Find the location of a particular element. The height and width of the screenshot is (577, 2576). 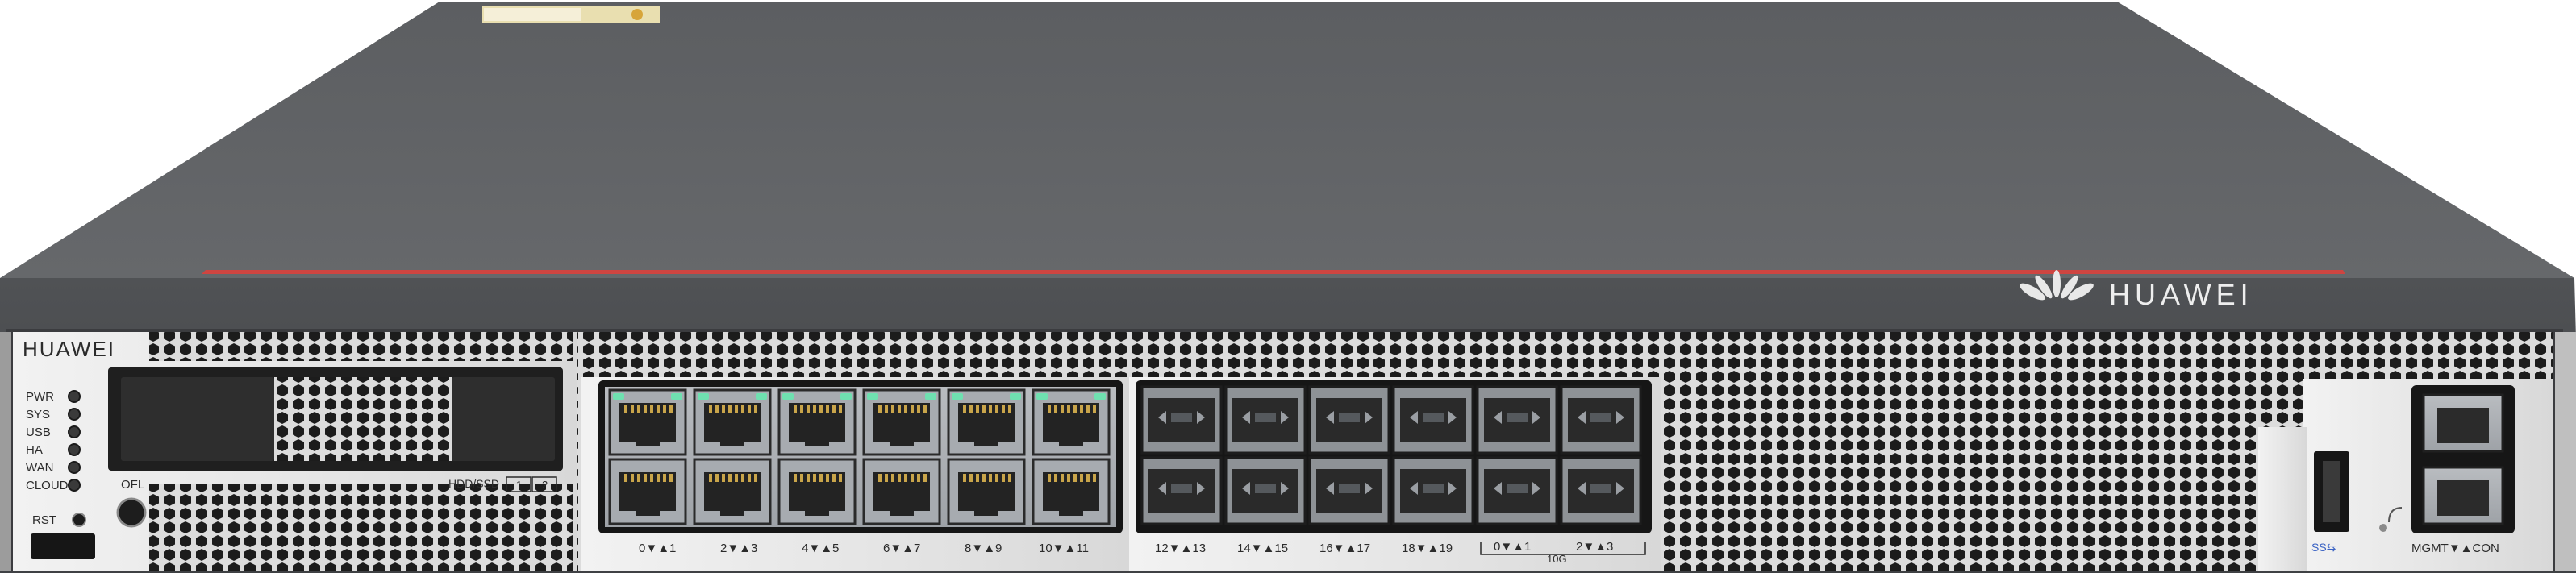

sfp10g-label-0-1: 0▼▲1 is located at coordinates (1512, 547).